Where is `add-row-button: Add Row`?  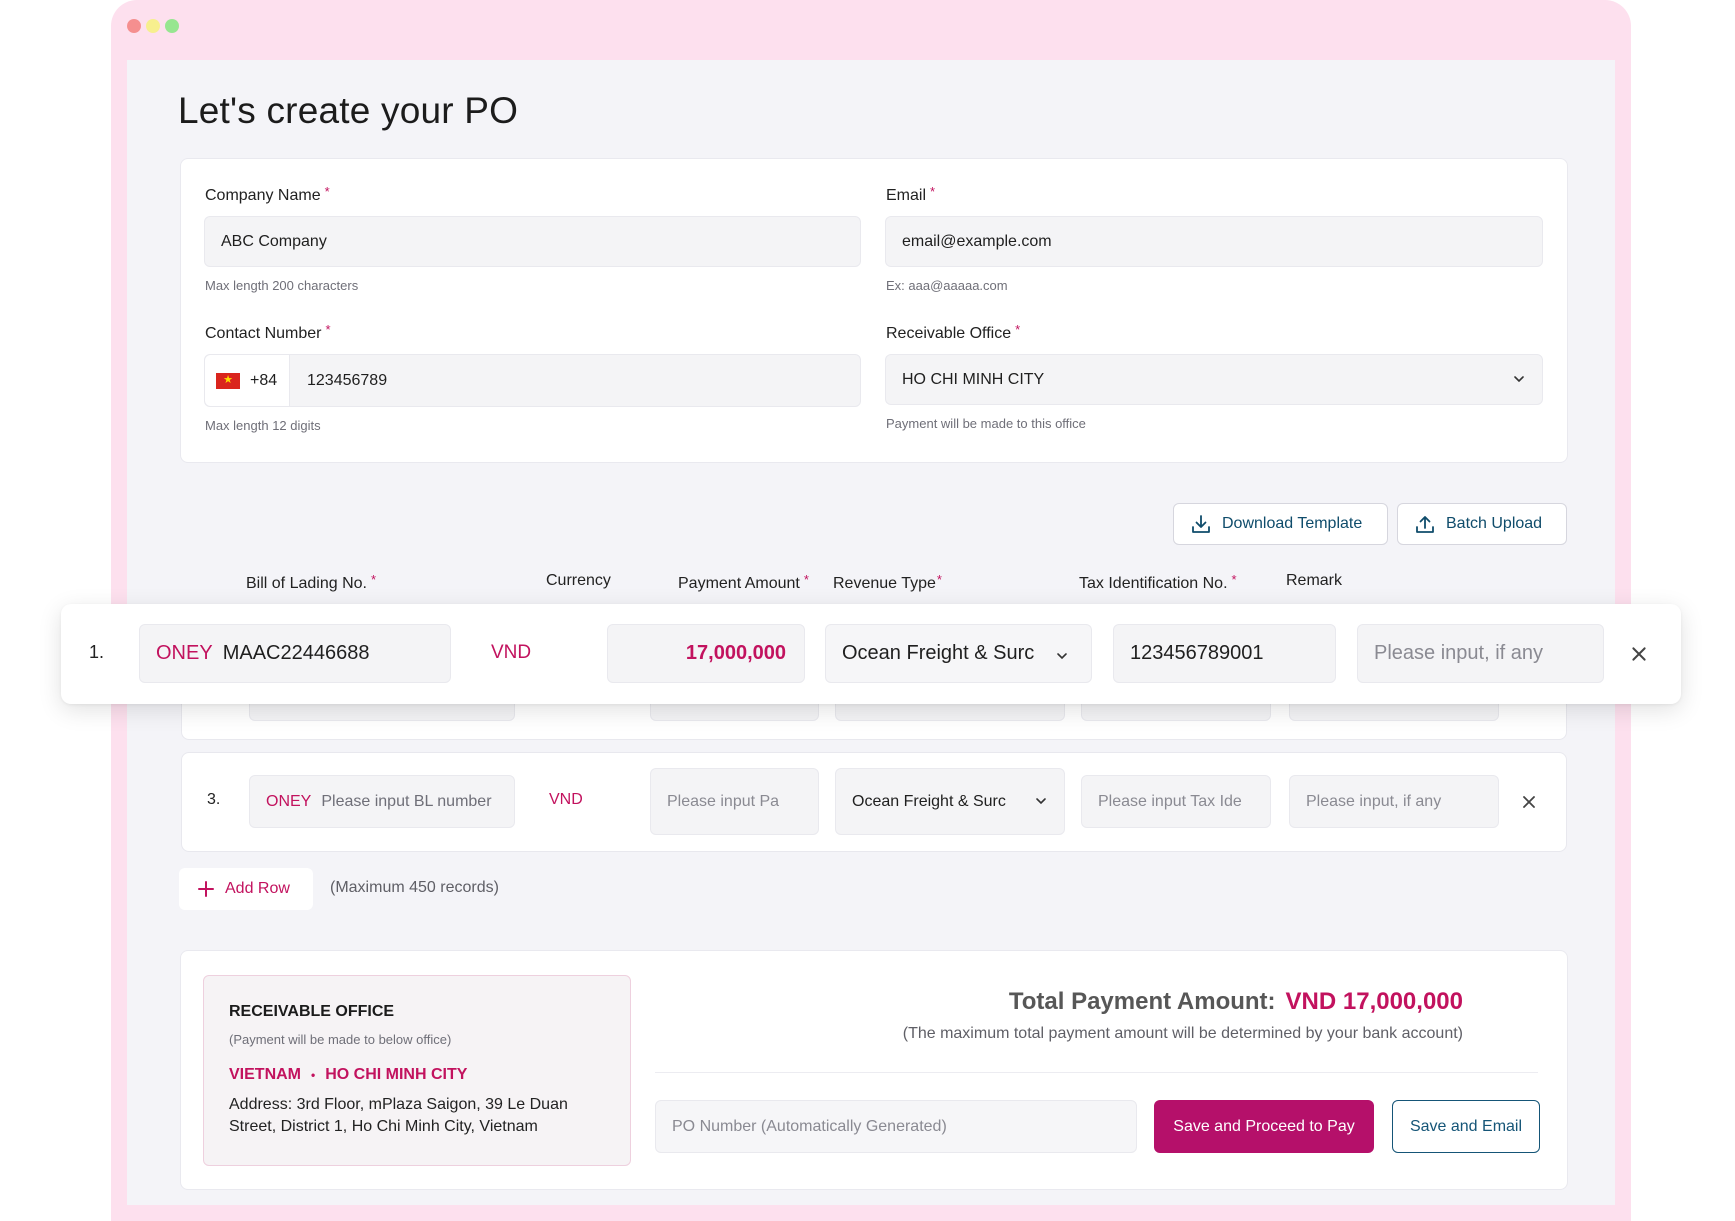
add-row-button: Add Row is located at coordinates (246, 889).